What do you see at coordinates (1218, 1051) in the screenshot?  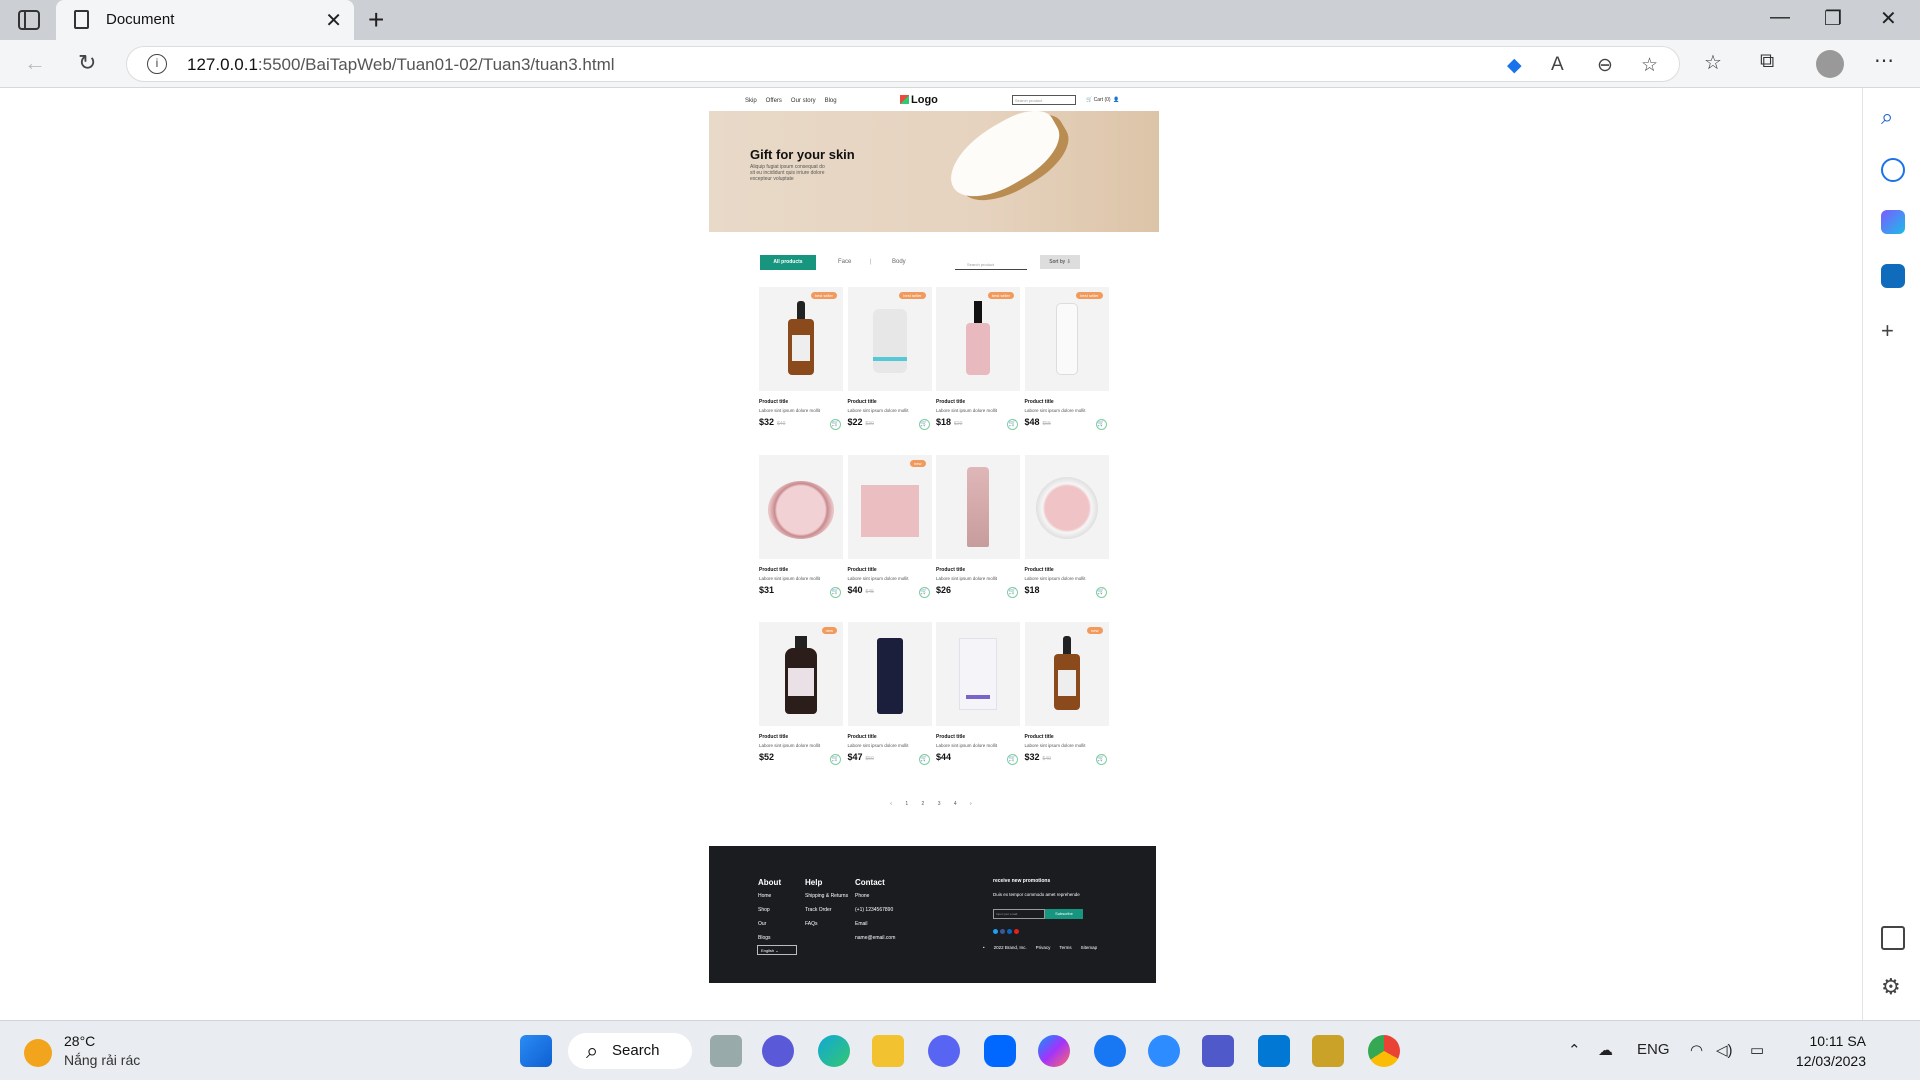 I see `teams-icon` at bounding box center [1218, 1051].